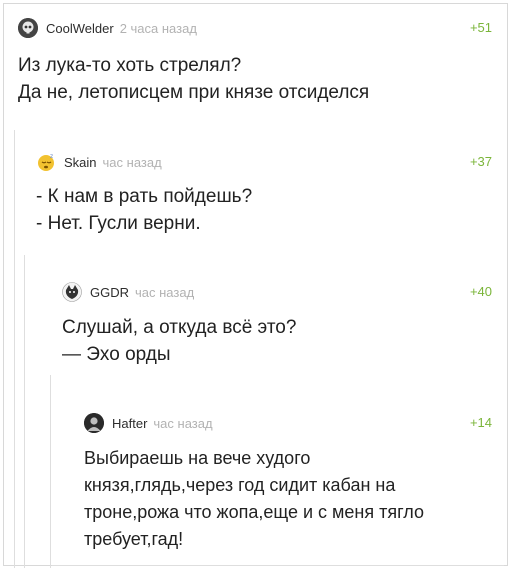 The height and width of the screenshot is (570, 512). I want to click on comment-line: Из лука-то хоть стрелял?, so click(130, 65).